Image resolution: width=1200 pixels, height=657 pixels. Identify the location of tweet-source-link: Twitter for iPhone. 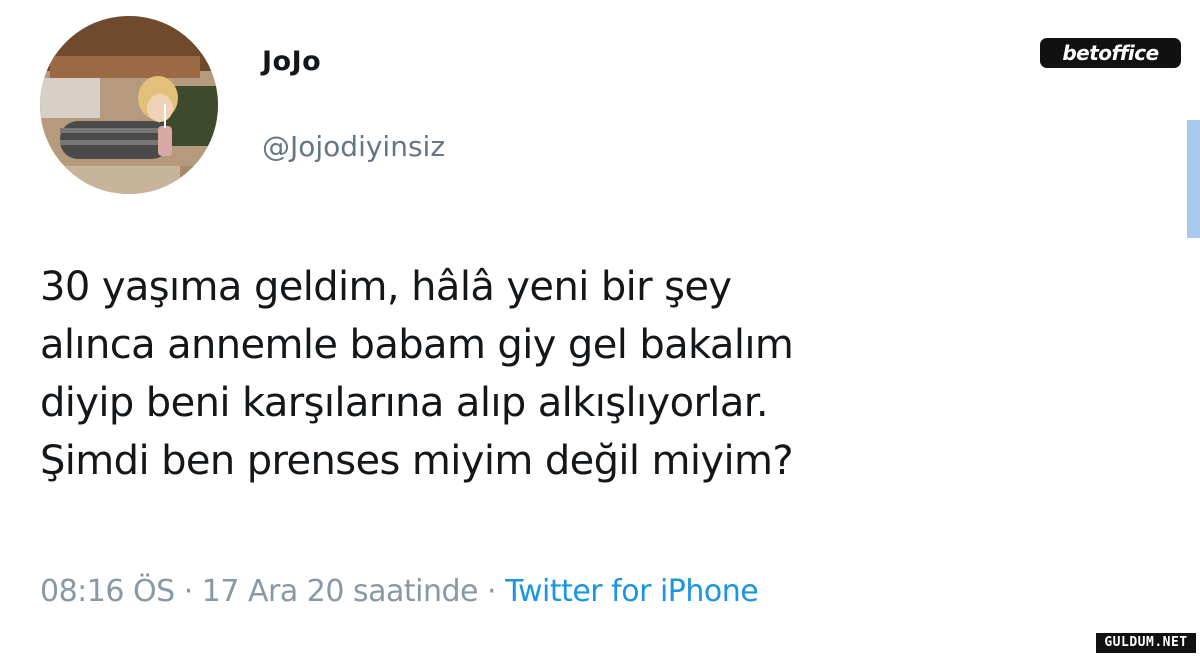
(632, 591).